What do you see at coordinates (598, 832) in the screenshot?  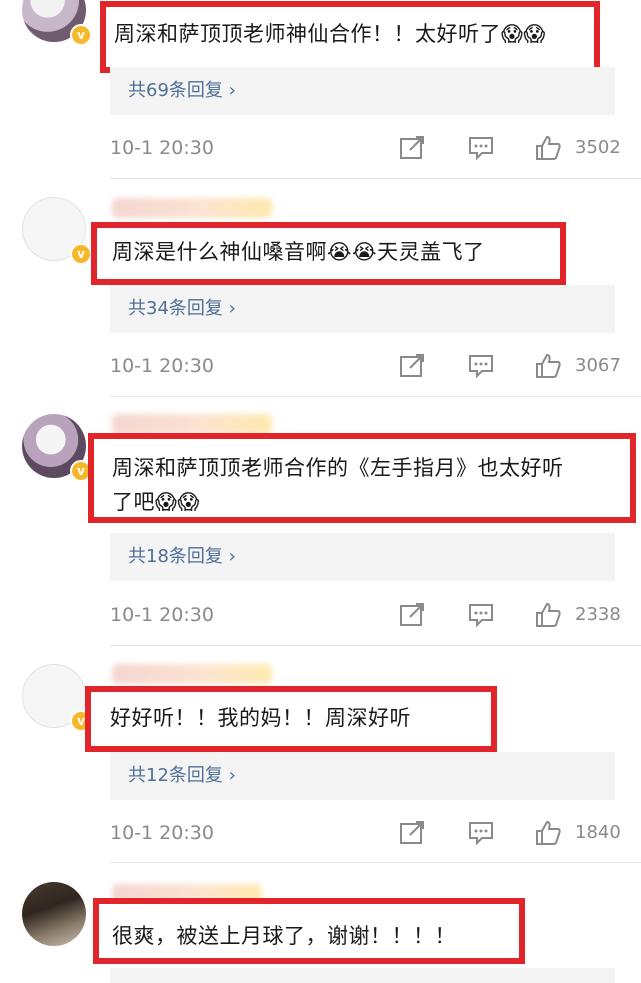 I see `like-count: 1840` at bounding box center [598, 832].